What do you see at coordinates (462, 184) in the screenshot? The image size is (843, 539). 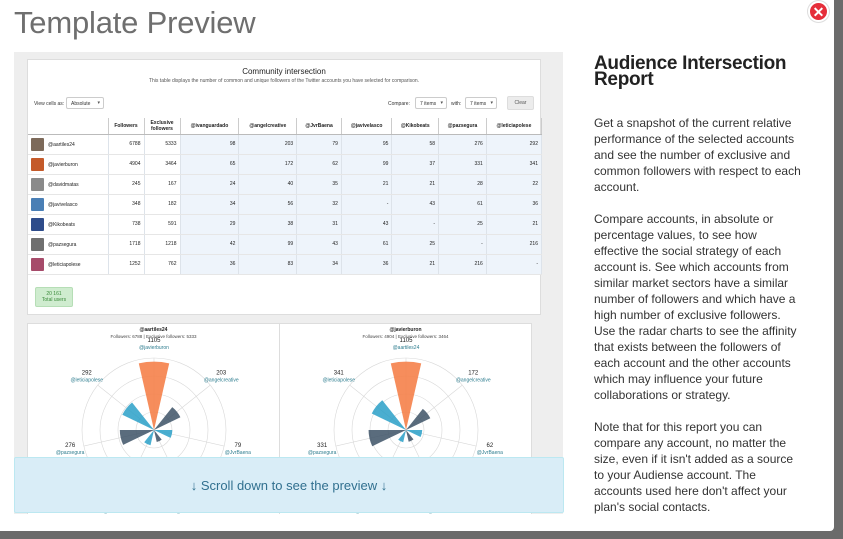 I see `intersection-cell: 28` at bounding box center [462, 184].